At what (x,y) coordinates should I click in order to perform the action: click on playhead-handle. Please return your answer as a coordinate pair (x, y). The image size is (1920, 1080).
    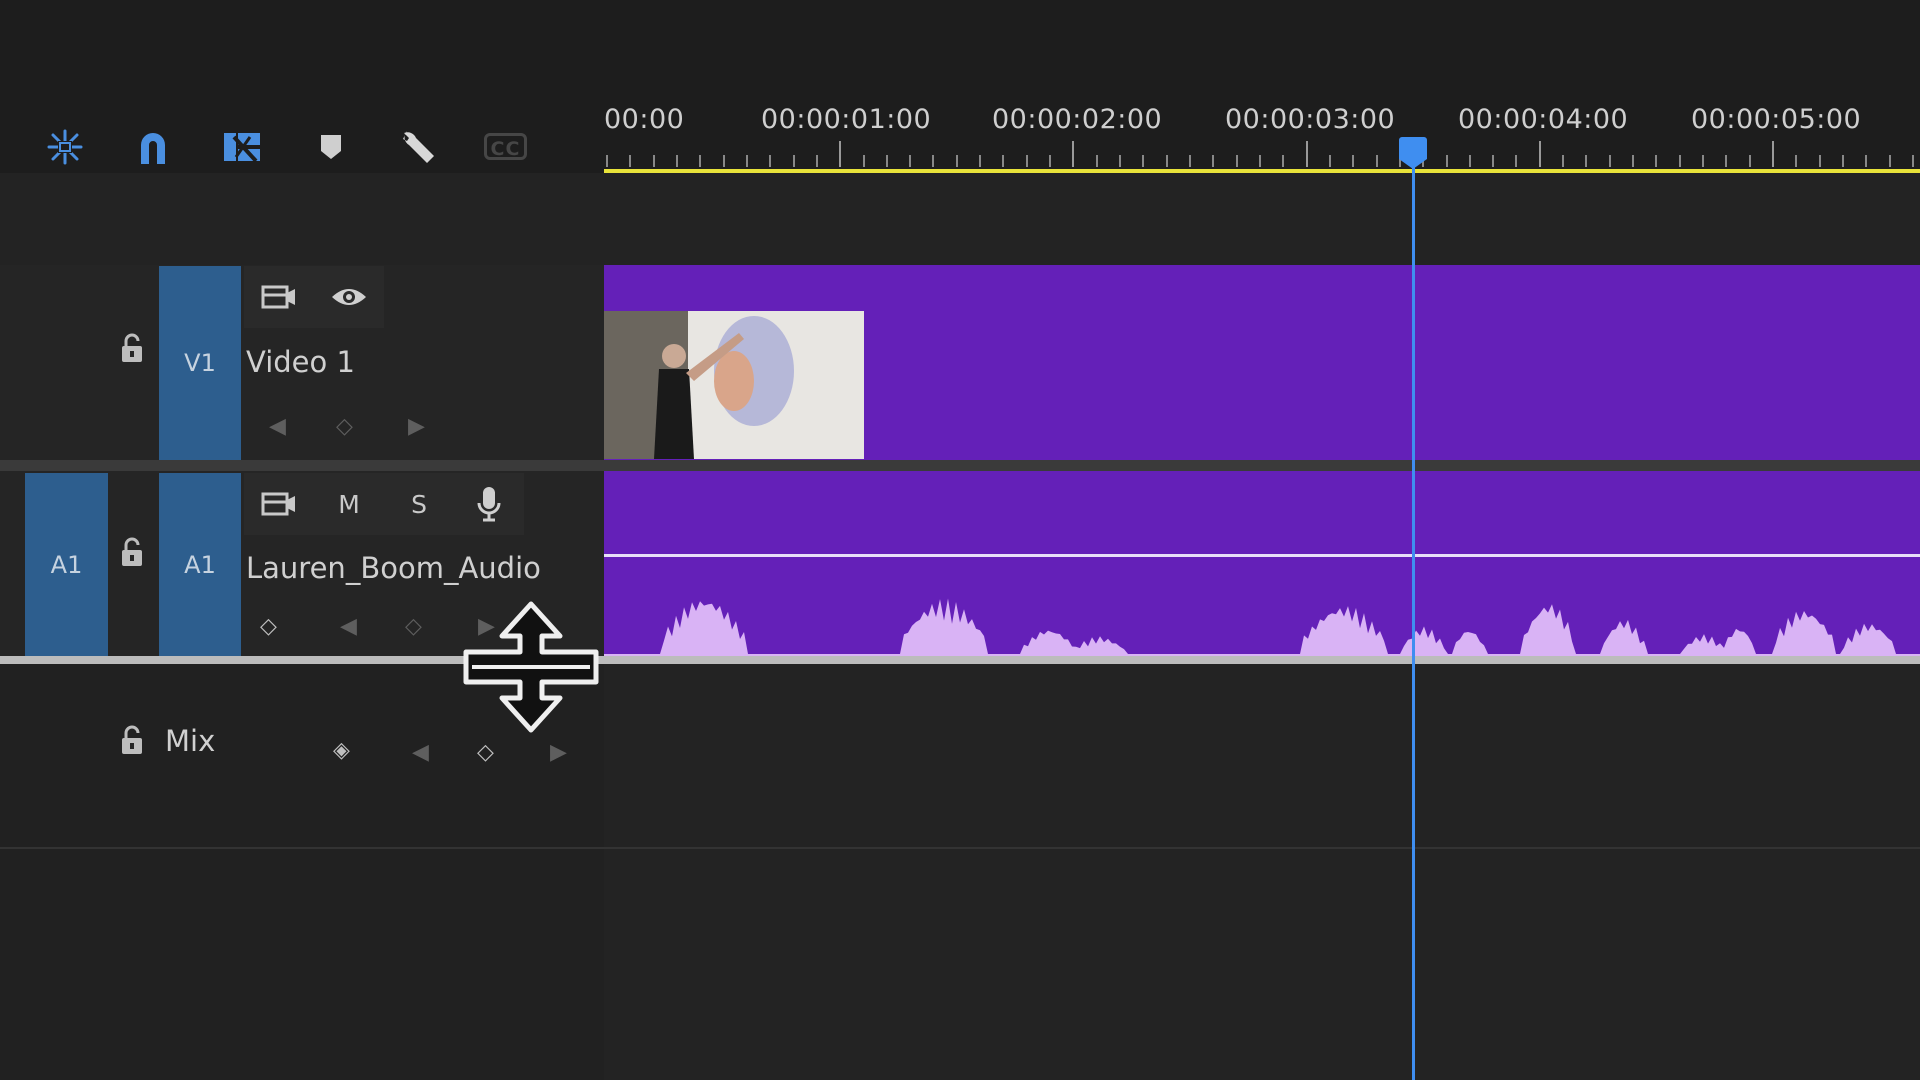
    Looking at the image, I should click on (1413, 148).